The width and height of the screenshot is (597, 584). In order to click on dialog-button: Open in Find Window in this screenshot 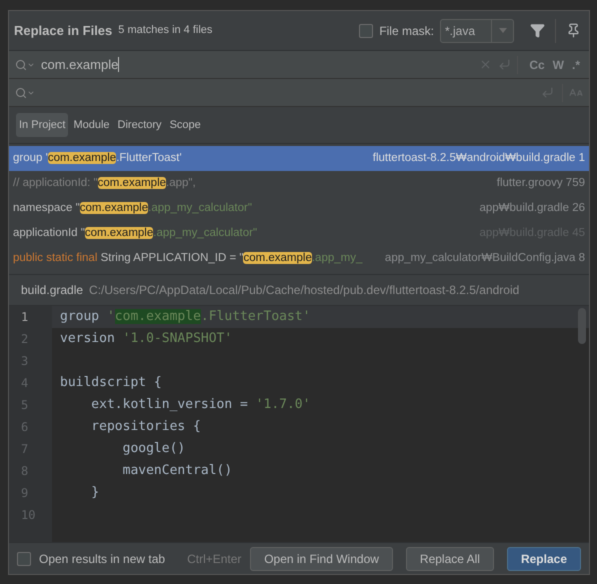, I will do `click(321, 558)`.